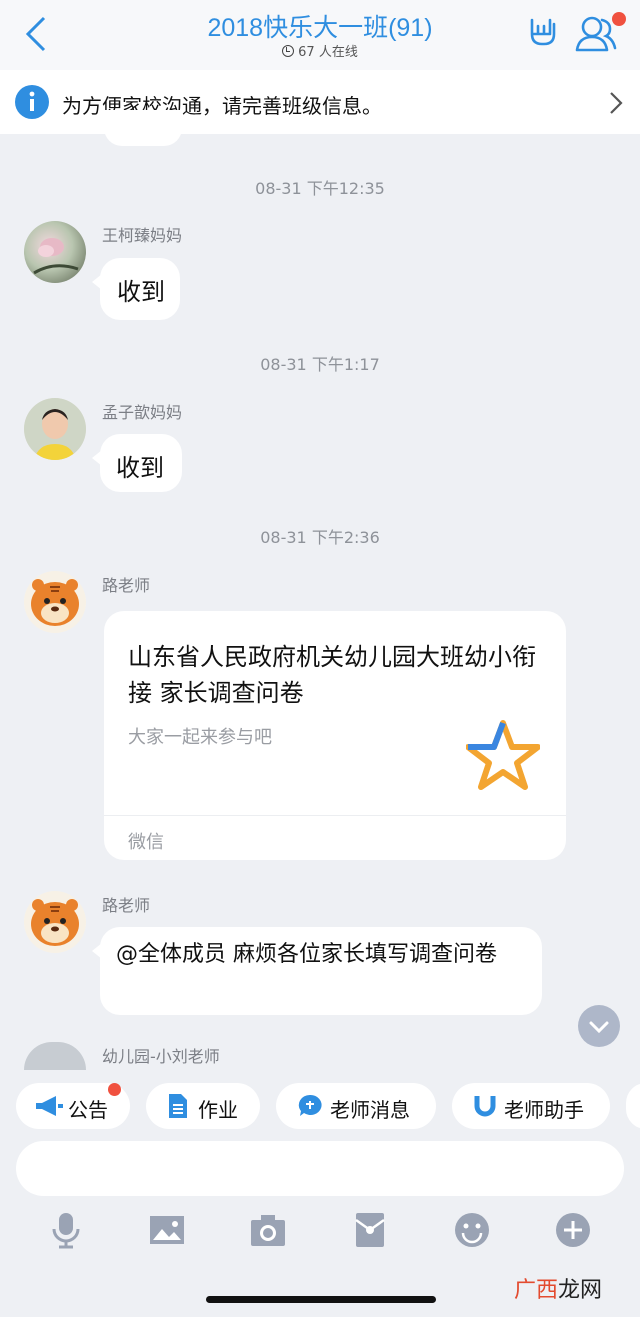 This screenshot has width=640, height=1317. Describe the element at coordinates (268, 1230) in the screenshot. I see `camera-icon` at that location.